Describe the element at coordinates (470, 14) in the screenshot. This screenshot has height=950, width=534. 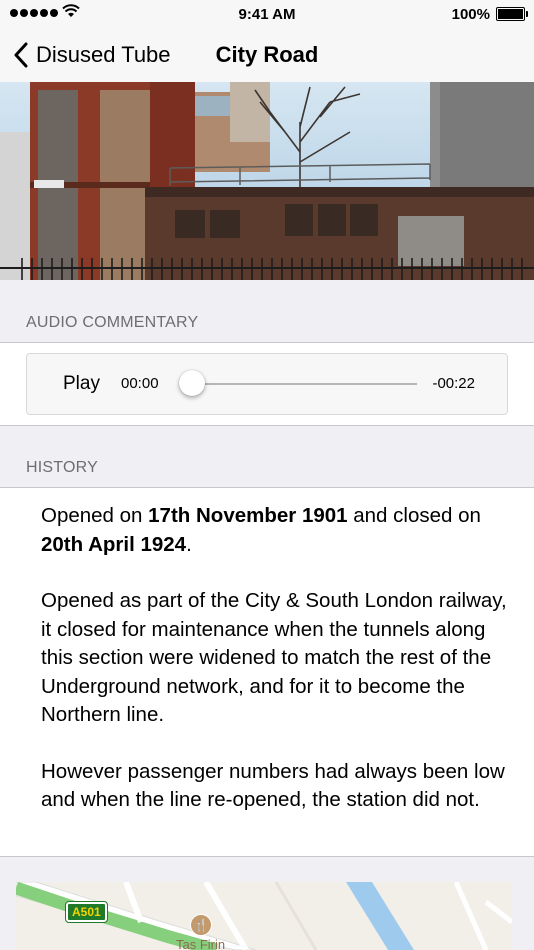
I see `battery-percentage: 100%` at that location.